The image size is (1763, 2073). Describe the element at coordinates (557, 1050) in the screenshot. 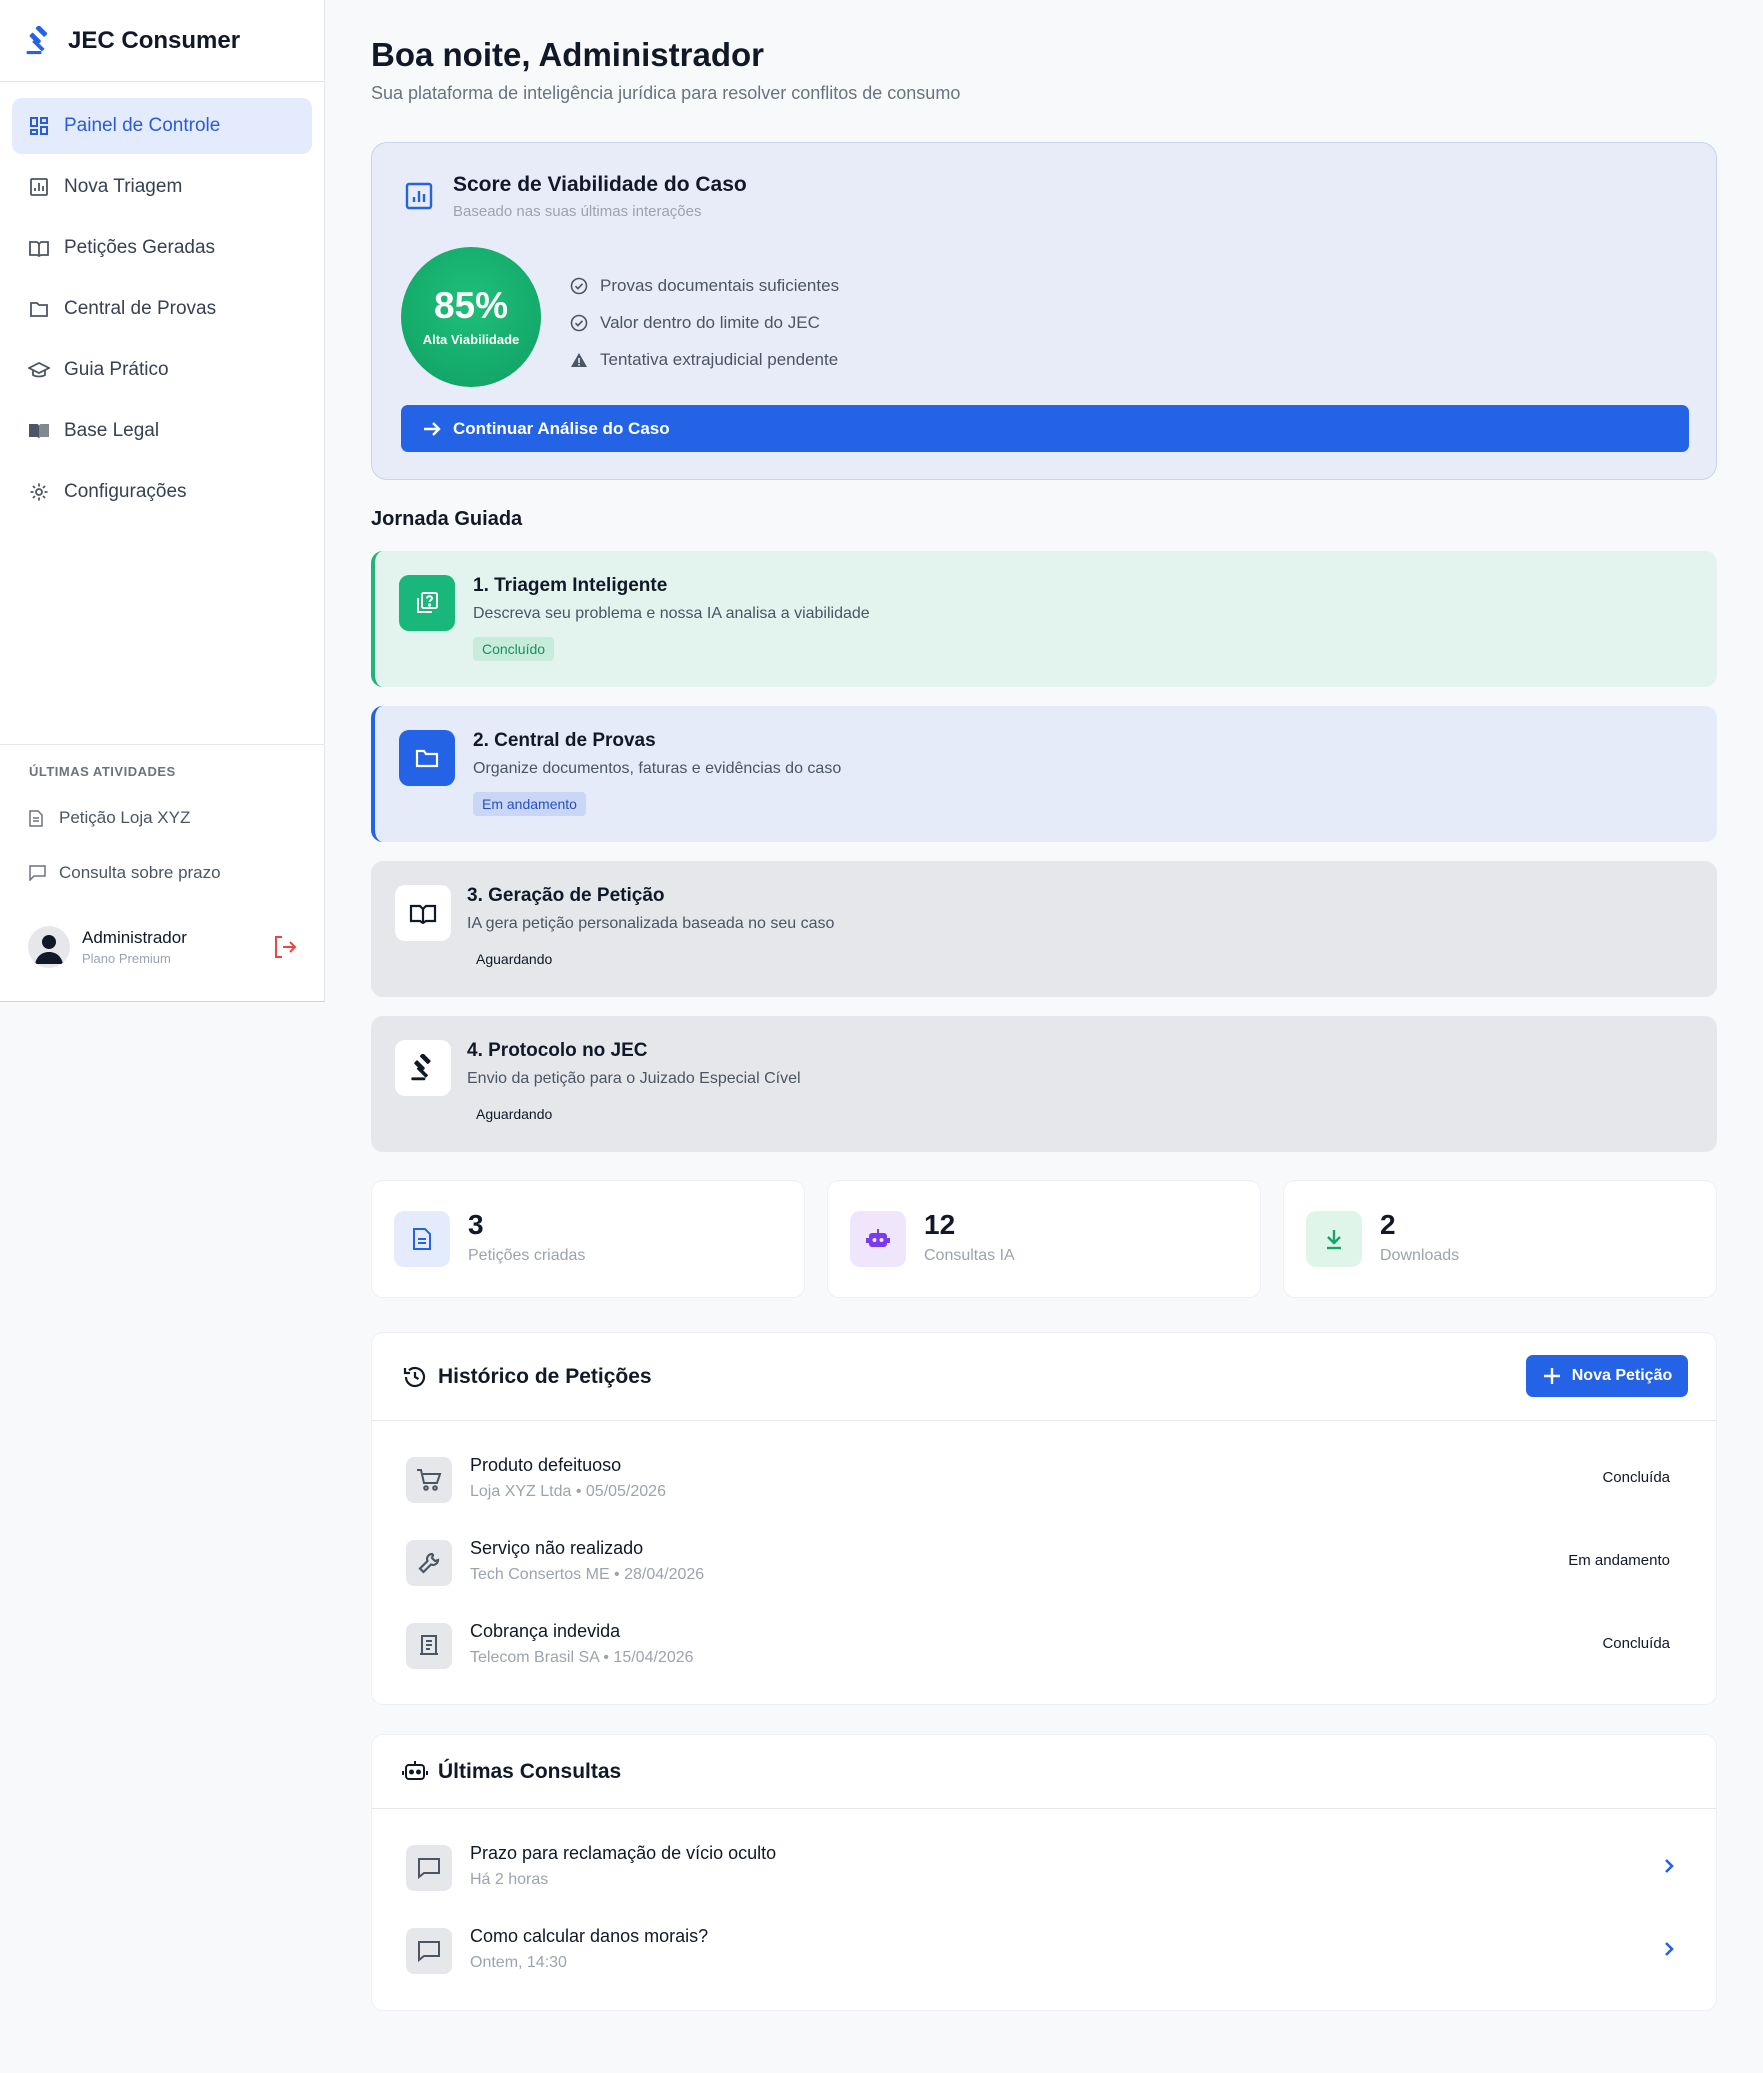

I see `step-title: 4. Protocolo no JEC` at that location.